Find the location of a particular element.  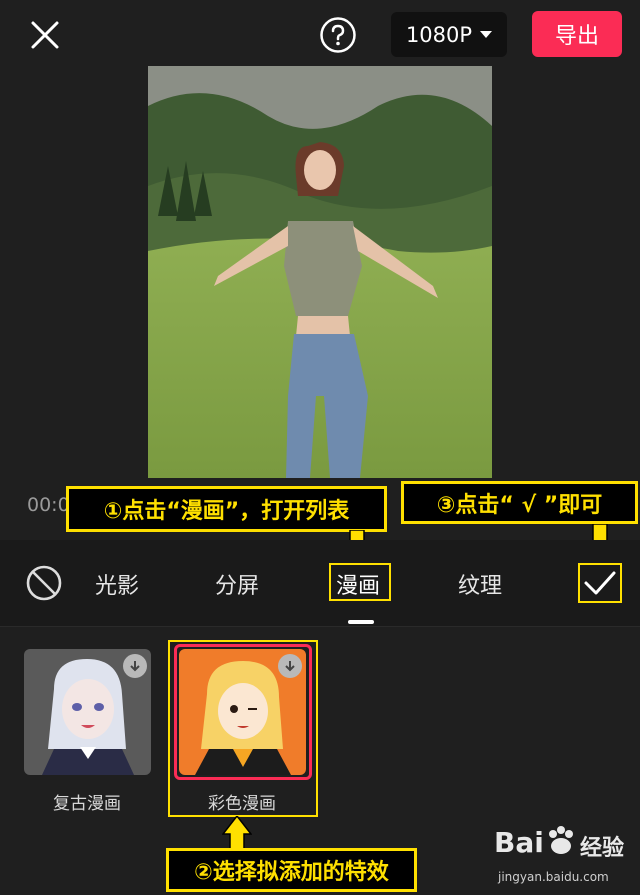

tab-light: 光影 is located at coordinates (117, 584).